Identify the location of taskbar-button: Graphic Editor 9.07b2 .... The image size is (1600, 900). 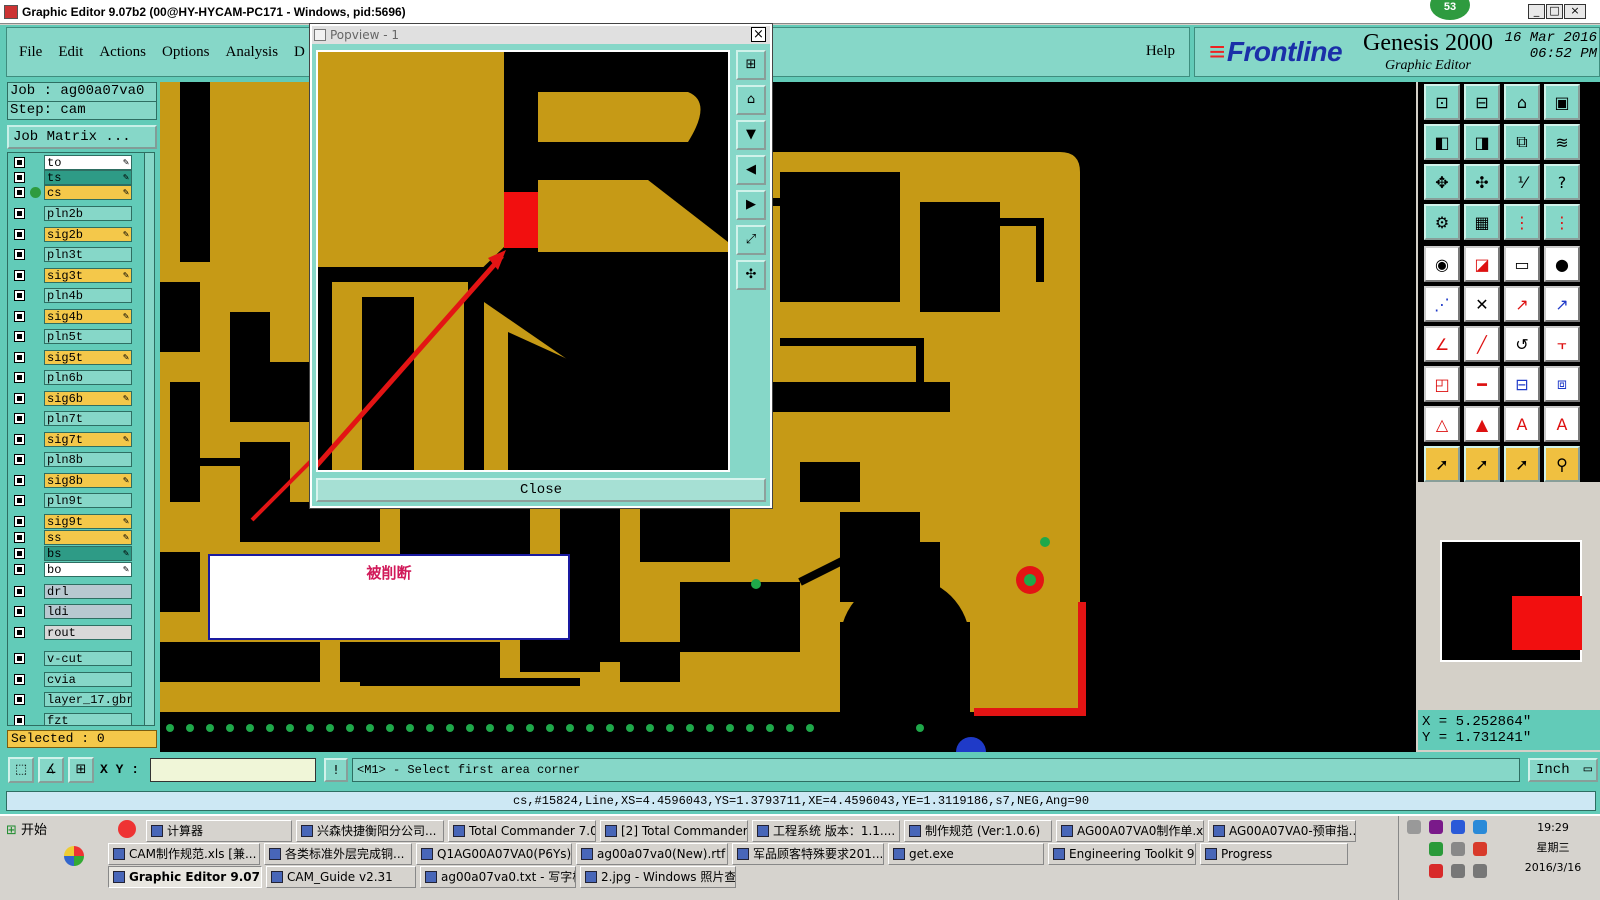
(185, 877).